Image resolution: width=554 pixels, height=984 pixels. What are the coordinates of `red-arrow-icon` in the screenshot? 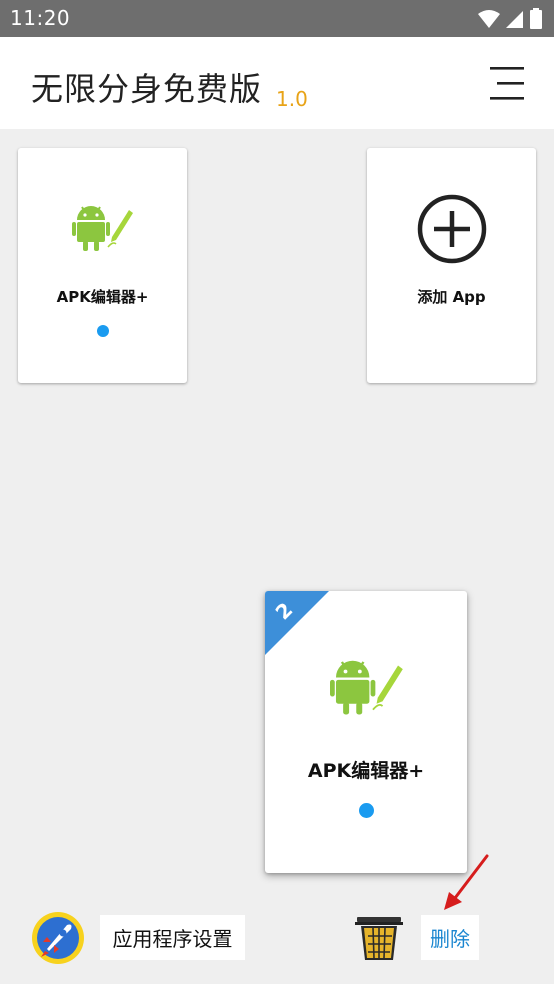 It's located at (466, 882).